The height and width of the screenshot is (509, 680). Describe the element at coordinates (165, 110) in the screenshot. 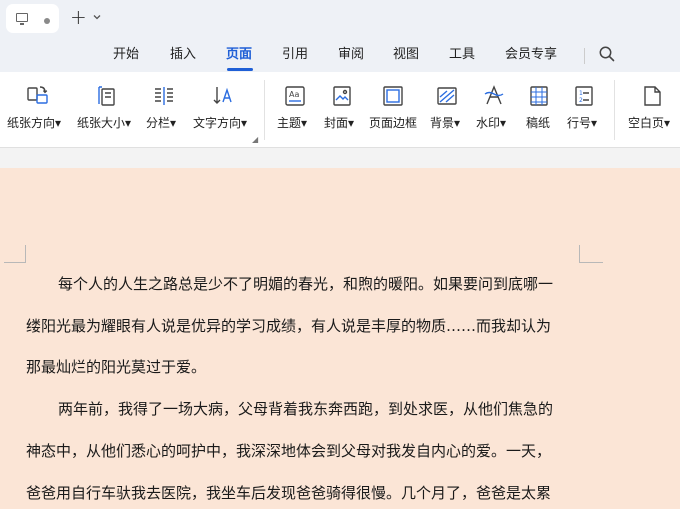

I see `columns-button: 分栏▾` at that location.